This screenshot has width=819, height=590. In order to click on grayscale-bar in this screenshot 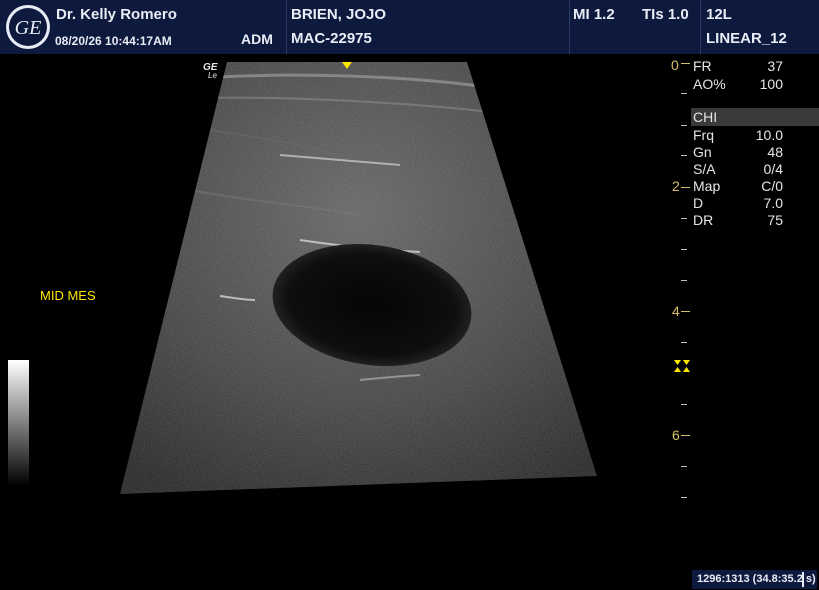, I will do `click(18, 423)`.